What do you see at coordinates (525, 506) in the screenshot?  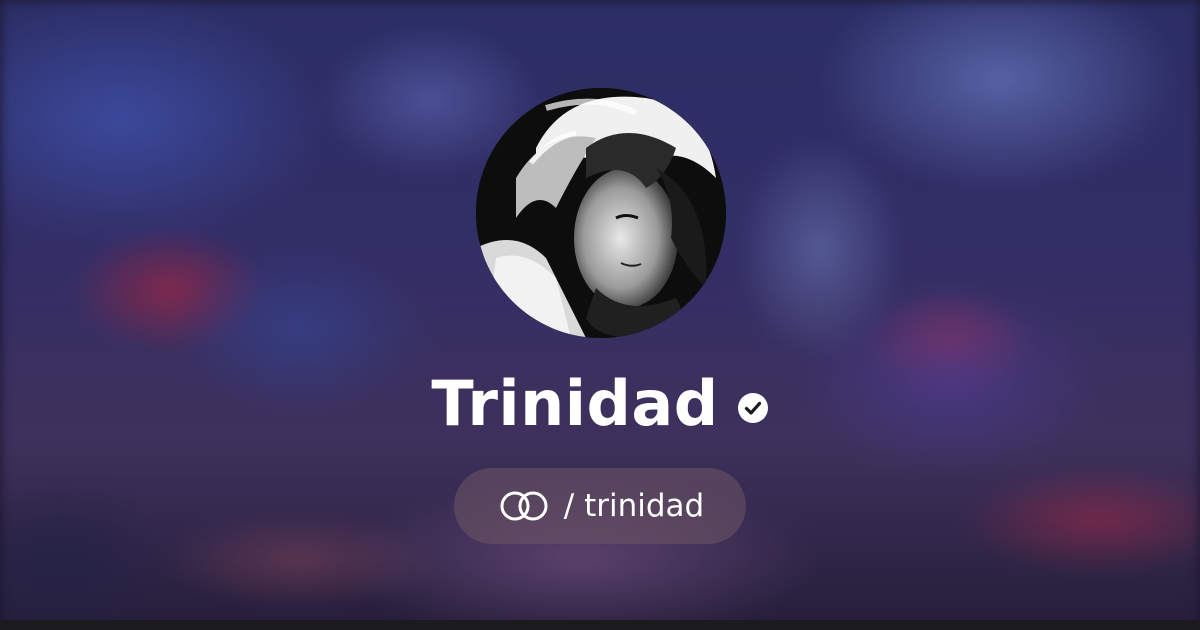 I see `linked-rings-icon` at bounding box center [525, 506].